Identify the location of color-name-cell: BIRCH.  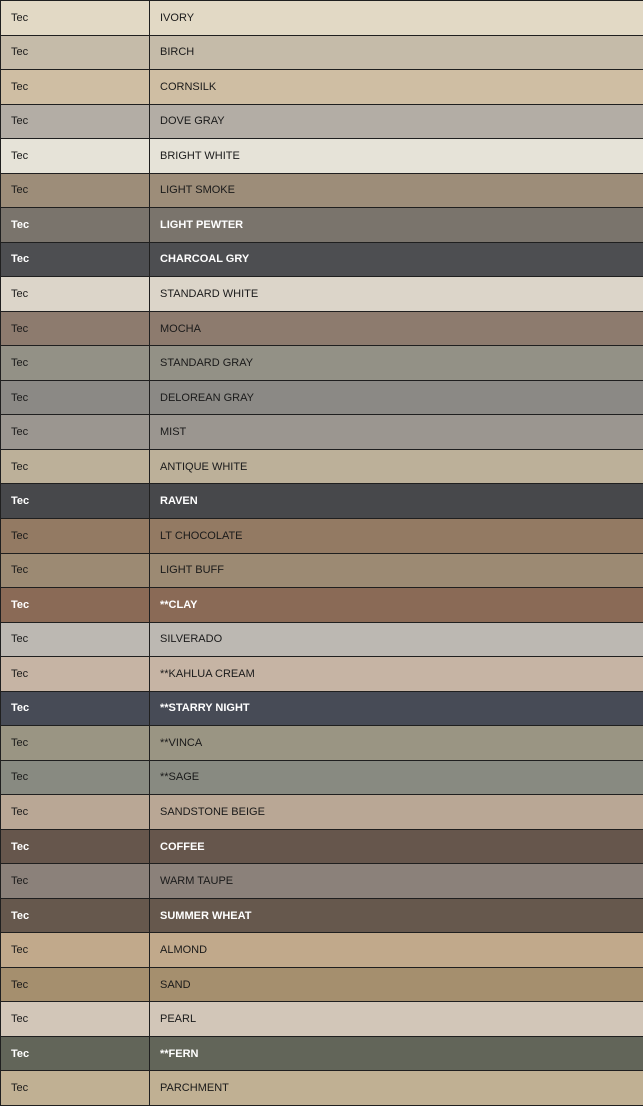
(396, 52).